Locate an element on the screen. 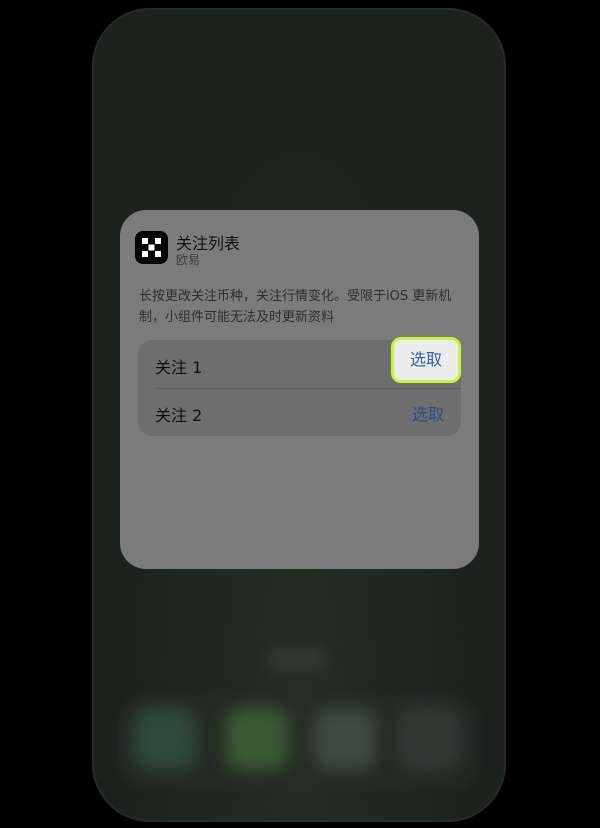  list-item-option-2: 关注 2 选取 is located at coordinates (299, 412).